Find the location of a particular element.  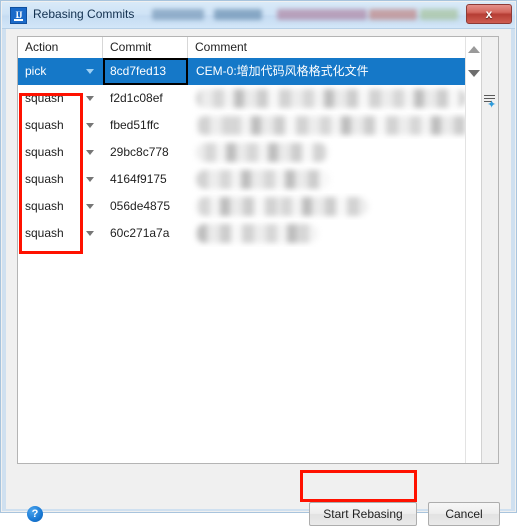

commit-hash-cell: 60c271a7a is located at coordinates (145, 233).